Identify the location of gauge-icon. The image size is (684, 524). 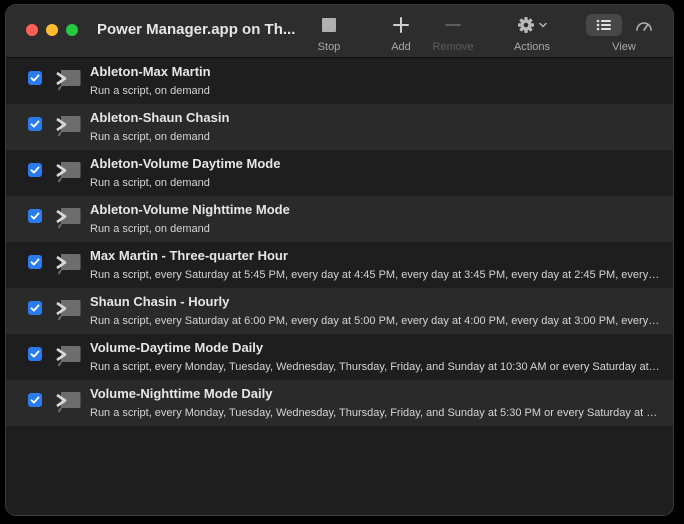
(644, 26).